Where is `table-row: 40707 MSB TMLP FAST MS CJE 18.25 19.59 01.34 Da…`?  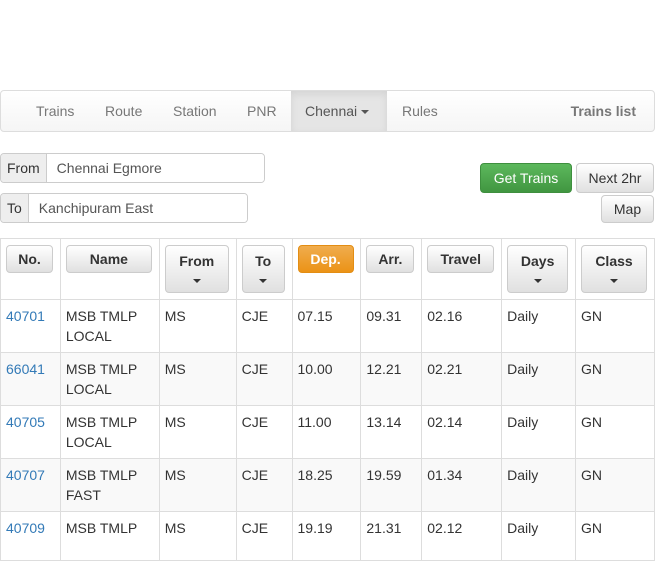 table-row: 40707 MSB TMLP FAST MS CJE 18.25 19.59 01.34 Da… is located at coordinates (327, 485).